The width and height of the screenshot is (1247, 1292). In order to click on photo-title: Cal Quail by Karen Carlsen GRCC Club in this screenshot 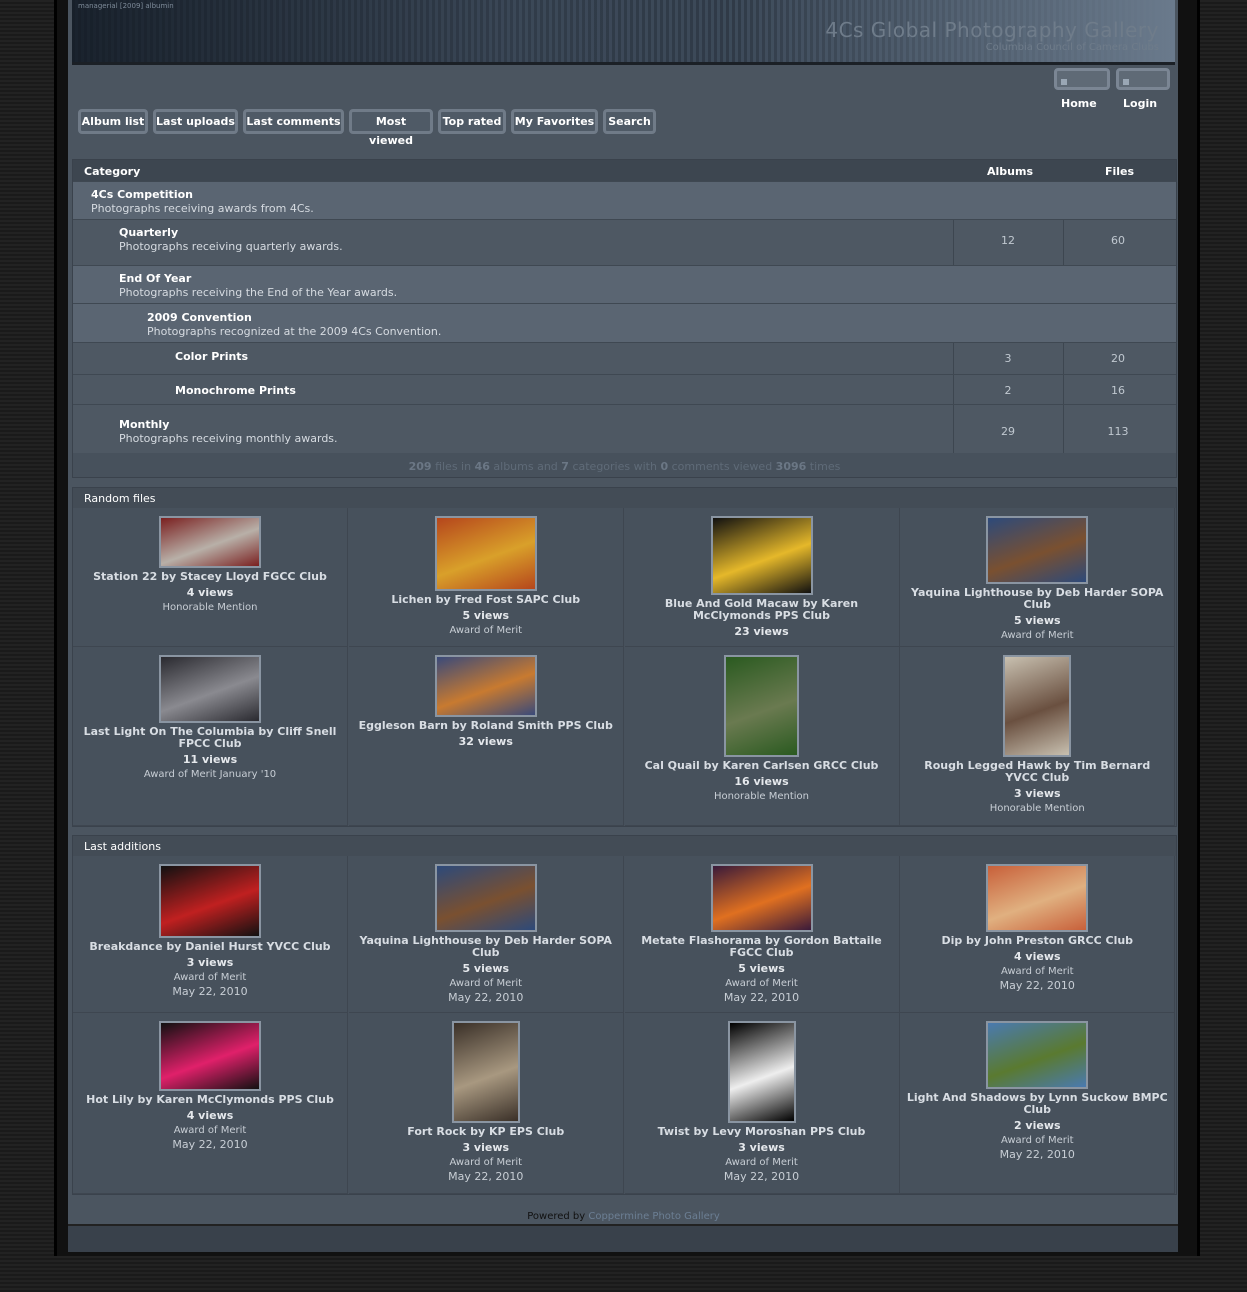, I will do `click(762, 766)`.